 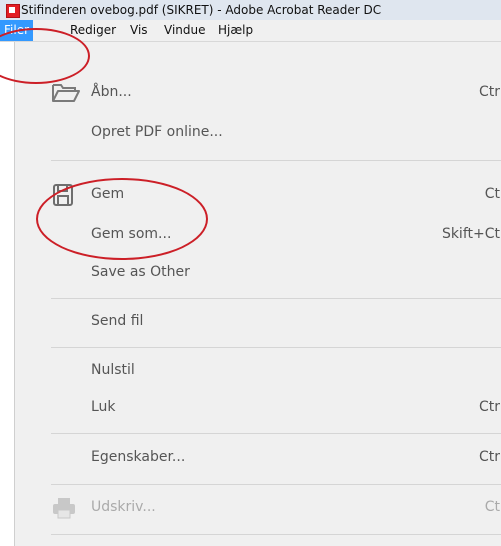 I want to click on menu-entry-properties: Egenskaber... Ctr, so click(x=258, y=458).